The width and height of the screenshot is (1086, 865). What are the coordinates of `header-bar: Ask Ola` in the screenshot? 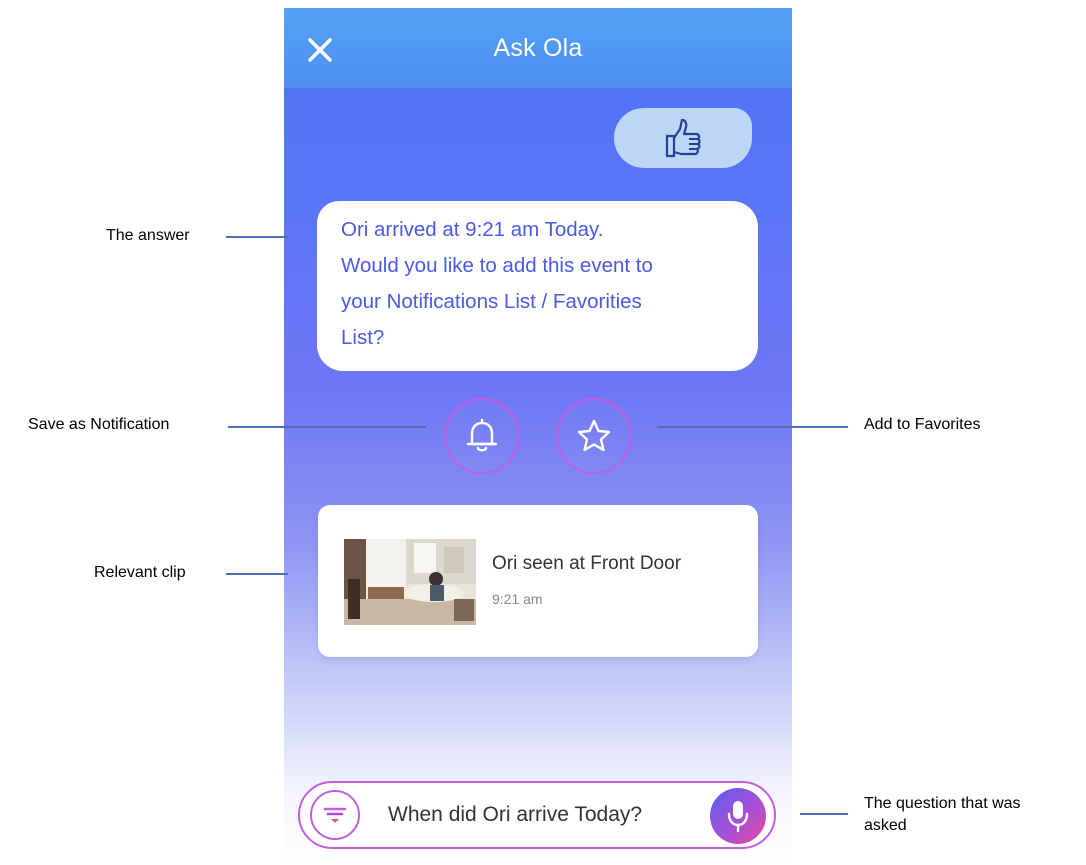 It's located at (538, 48).